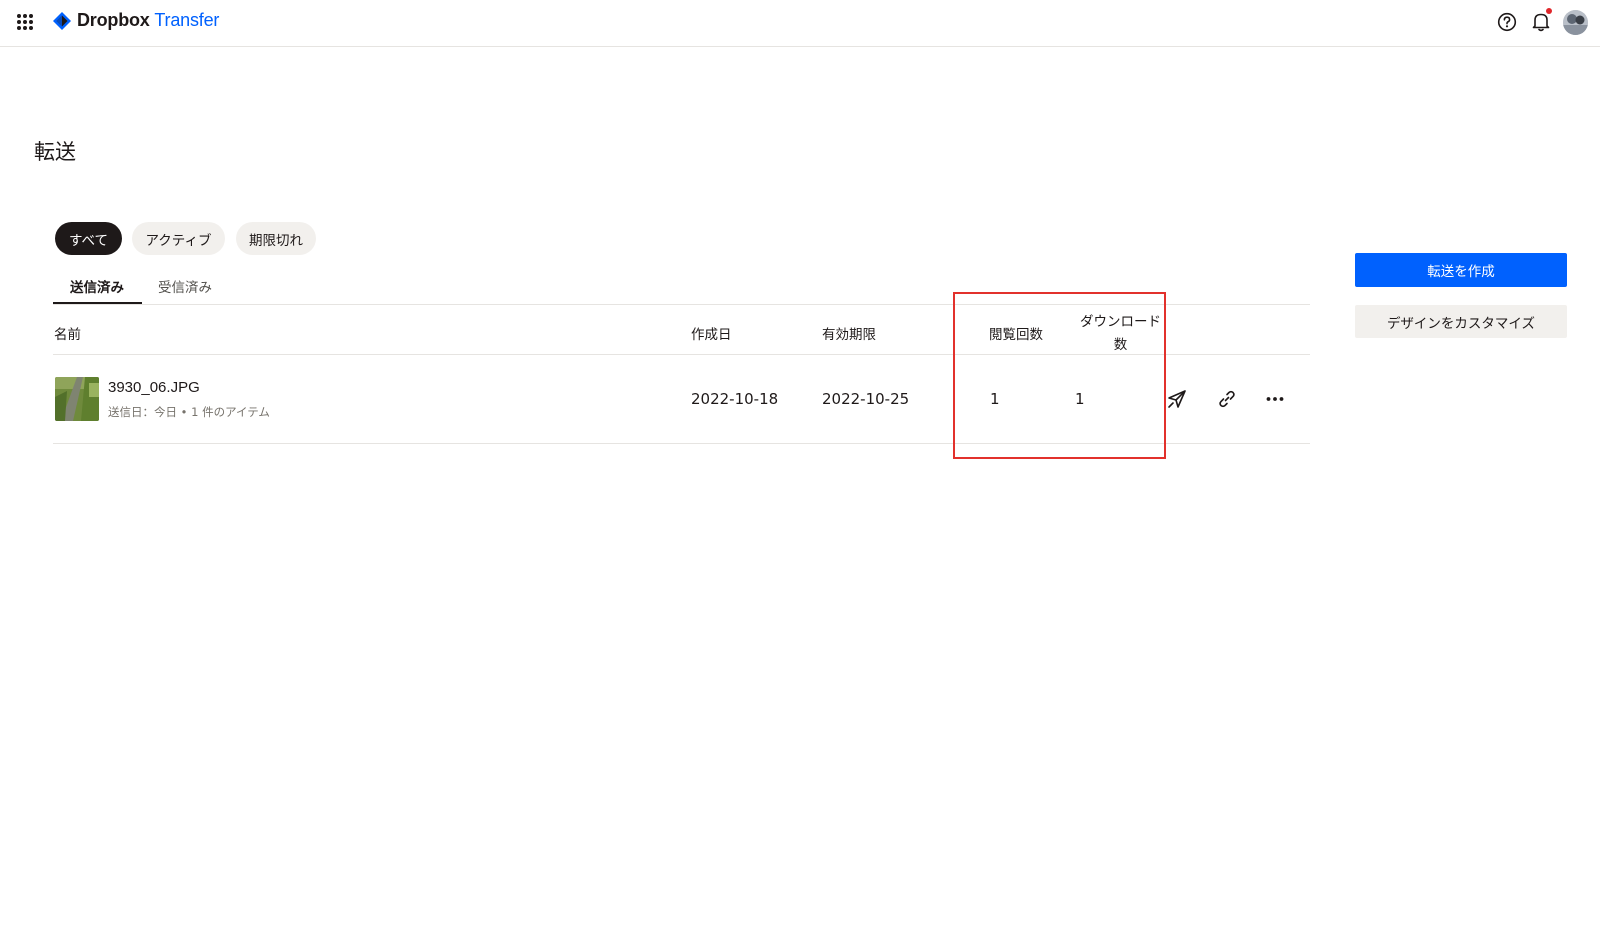 The image size is (1600, 941). I want to click on more-icon, so click(1275, 399).